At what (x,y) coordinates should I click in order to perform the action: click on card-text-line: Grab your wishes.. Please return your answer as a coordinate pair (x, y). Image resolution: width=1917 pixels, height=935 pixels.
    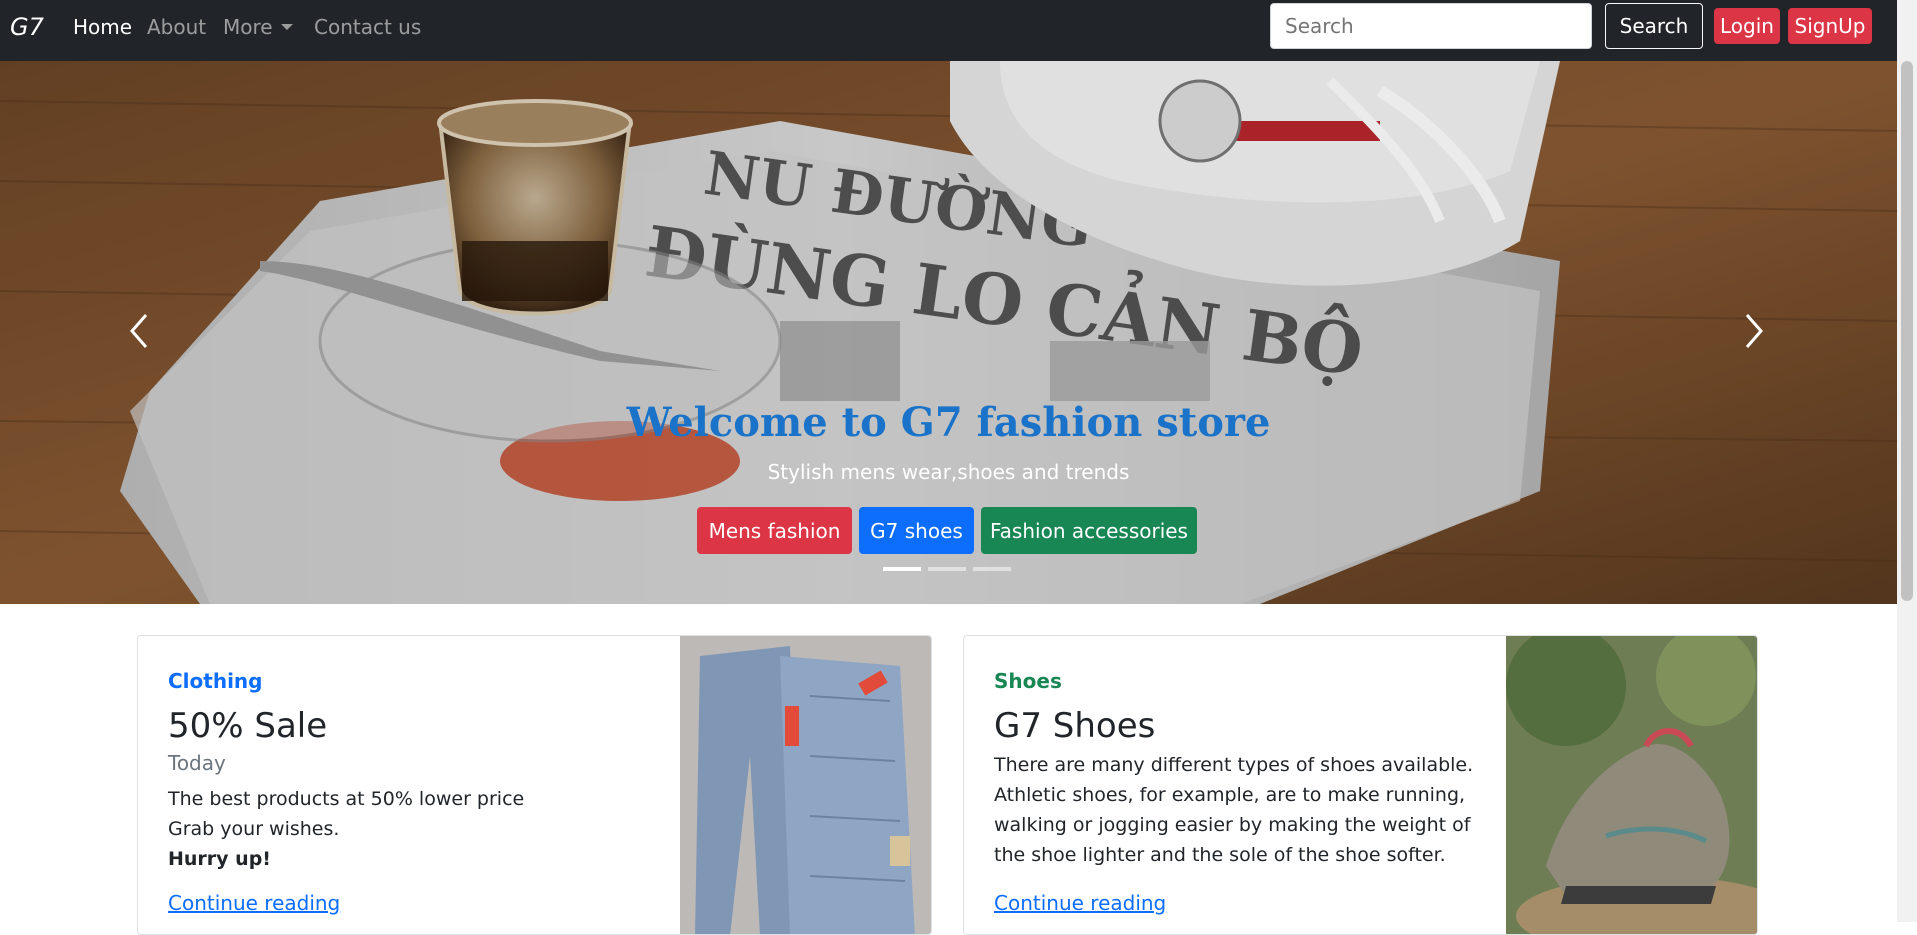
    Looking at the image, I should click on (254, 829).